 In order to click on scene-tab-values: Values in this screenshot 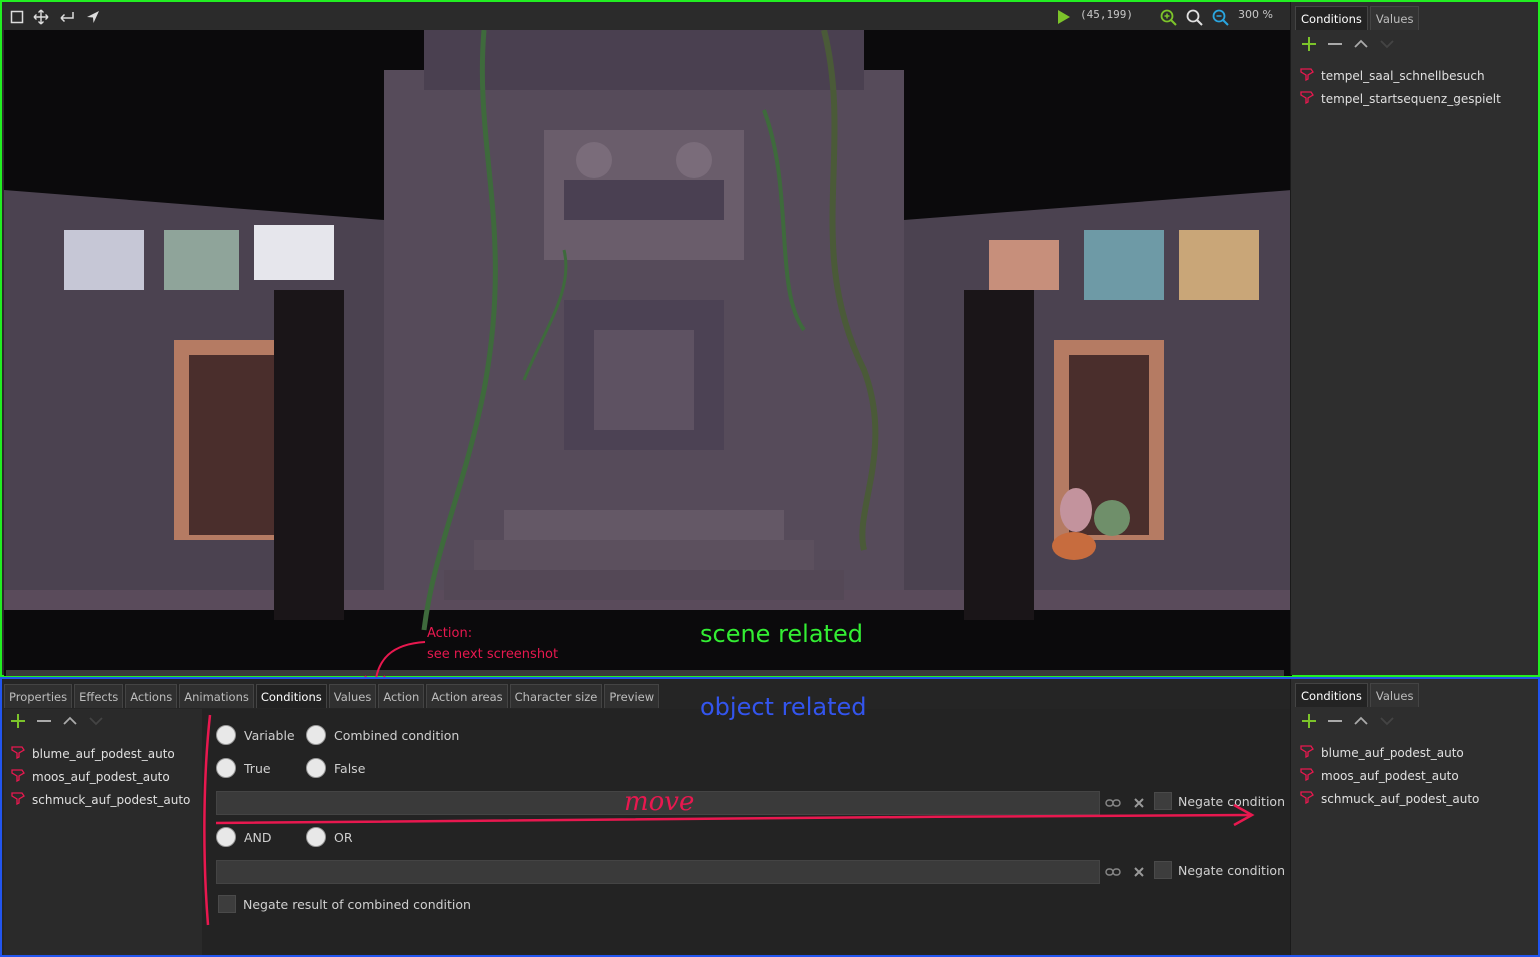, I will do `click(1394, 18)`.